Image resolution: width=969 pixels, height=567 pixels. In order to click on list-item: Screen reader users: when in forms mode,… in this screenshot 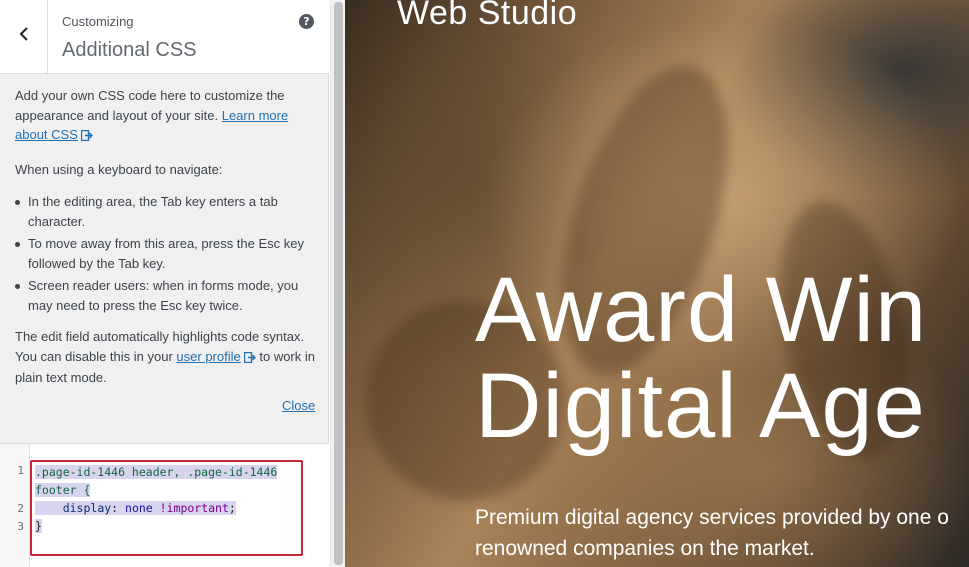, I will do `click(165, 295)`.